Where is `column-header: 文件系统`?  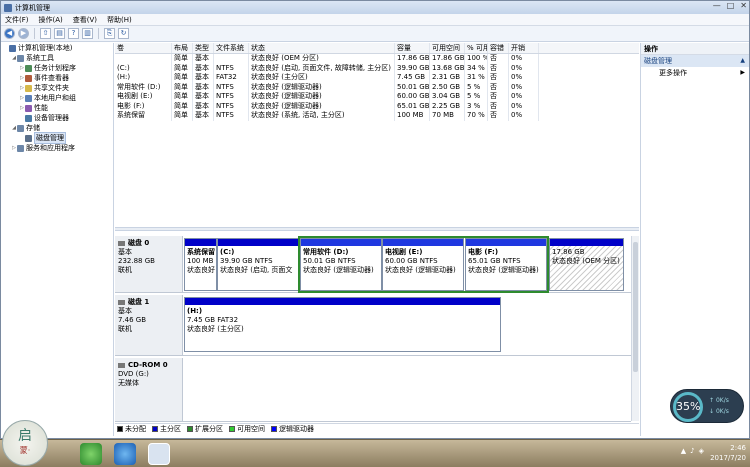
column-header: 文件系统 is located at coordinates (231, 48).